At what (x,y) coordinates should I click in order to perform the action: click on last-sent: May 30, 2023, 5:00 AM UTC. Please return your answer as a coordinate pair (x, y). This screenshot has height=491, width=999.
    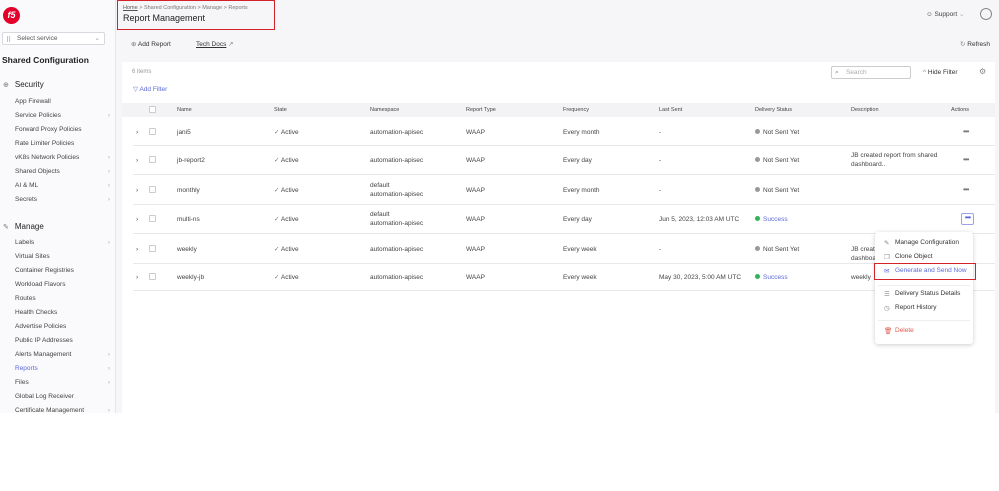
    Looking at the image, I should click on (700, 277).